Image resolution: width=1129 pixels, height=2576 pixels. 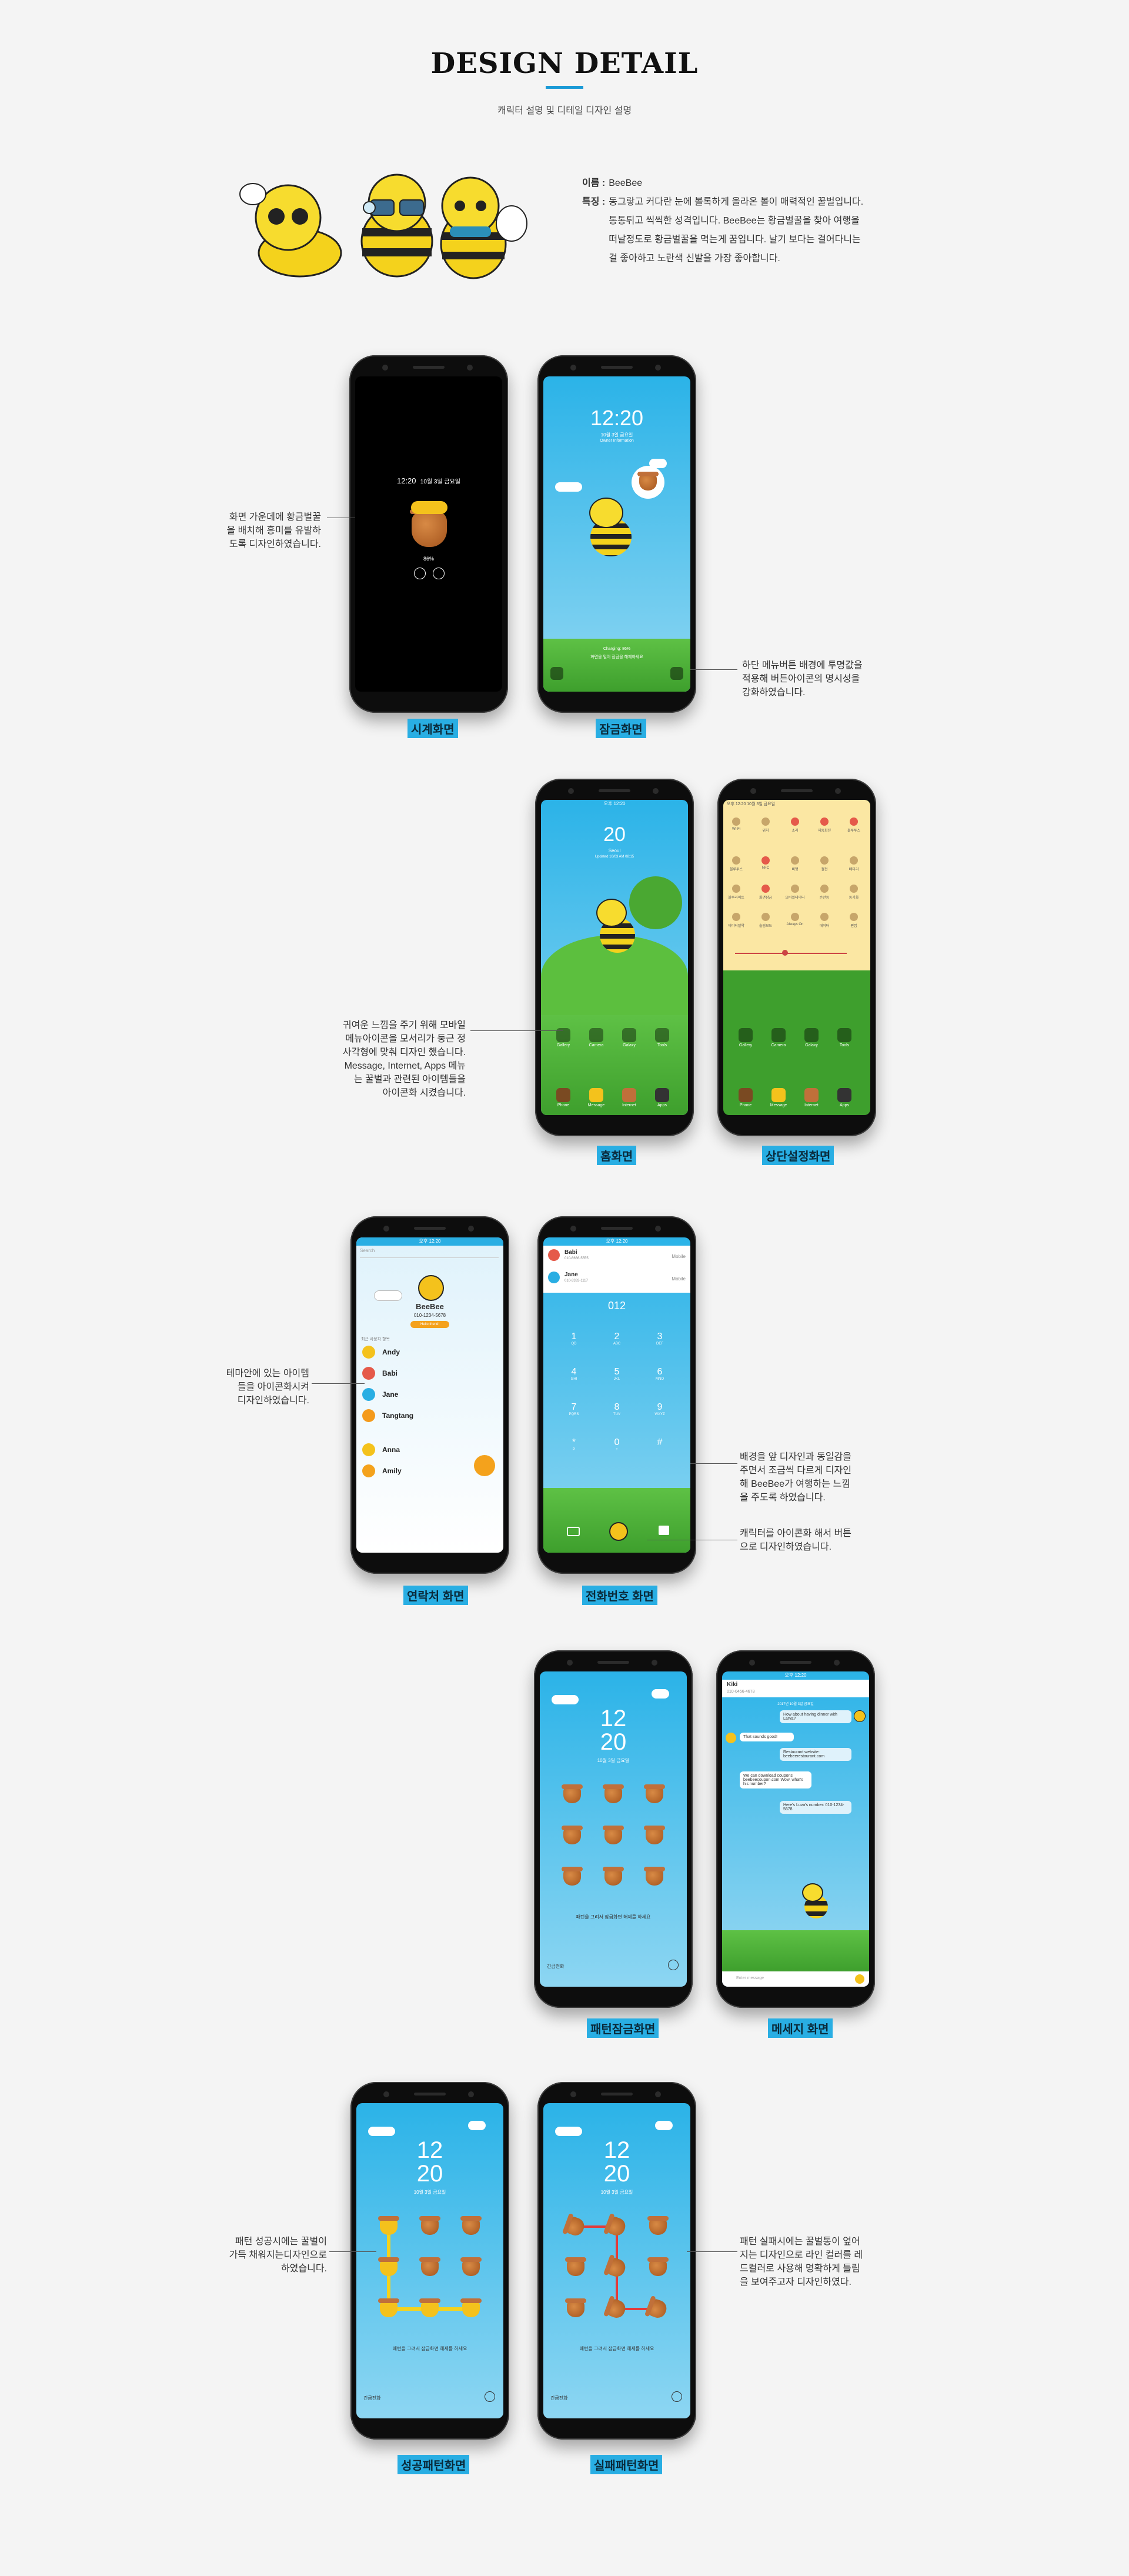 I want to click on qs-toggle: 비행, so click(x=795, y=864).